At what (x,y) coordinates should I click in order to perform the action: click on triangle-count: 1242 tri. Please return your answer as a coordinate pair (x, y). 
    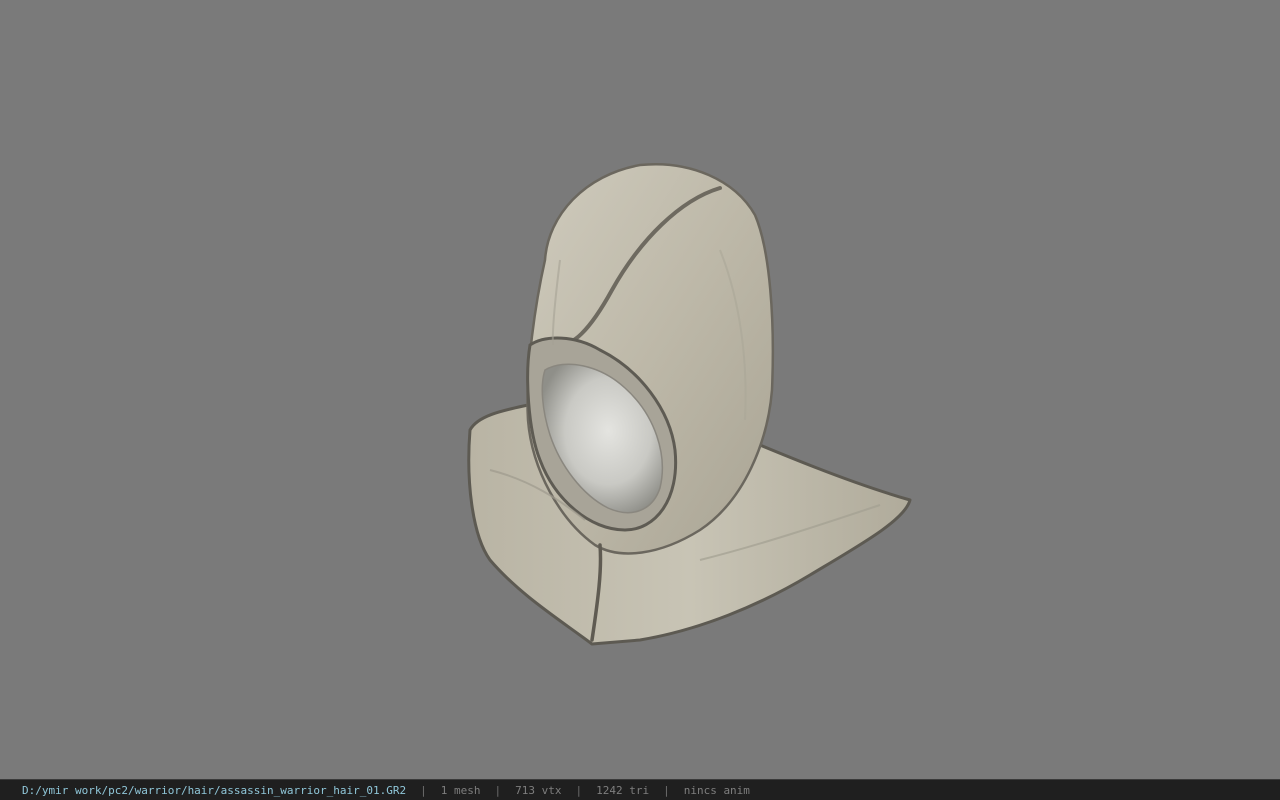
    Looking at the image, I should click on (623, 790).